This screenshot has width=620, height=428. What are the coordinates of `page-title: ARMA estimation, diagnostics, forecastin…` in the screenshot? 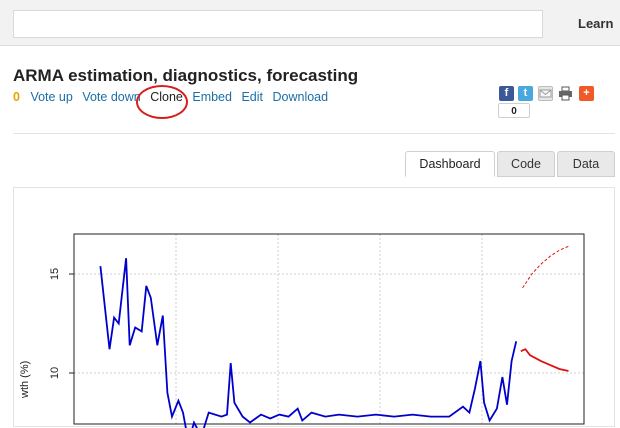 It's located at (186, 75).